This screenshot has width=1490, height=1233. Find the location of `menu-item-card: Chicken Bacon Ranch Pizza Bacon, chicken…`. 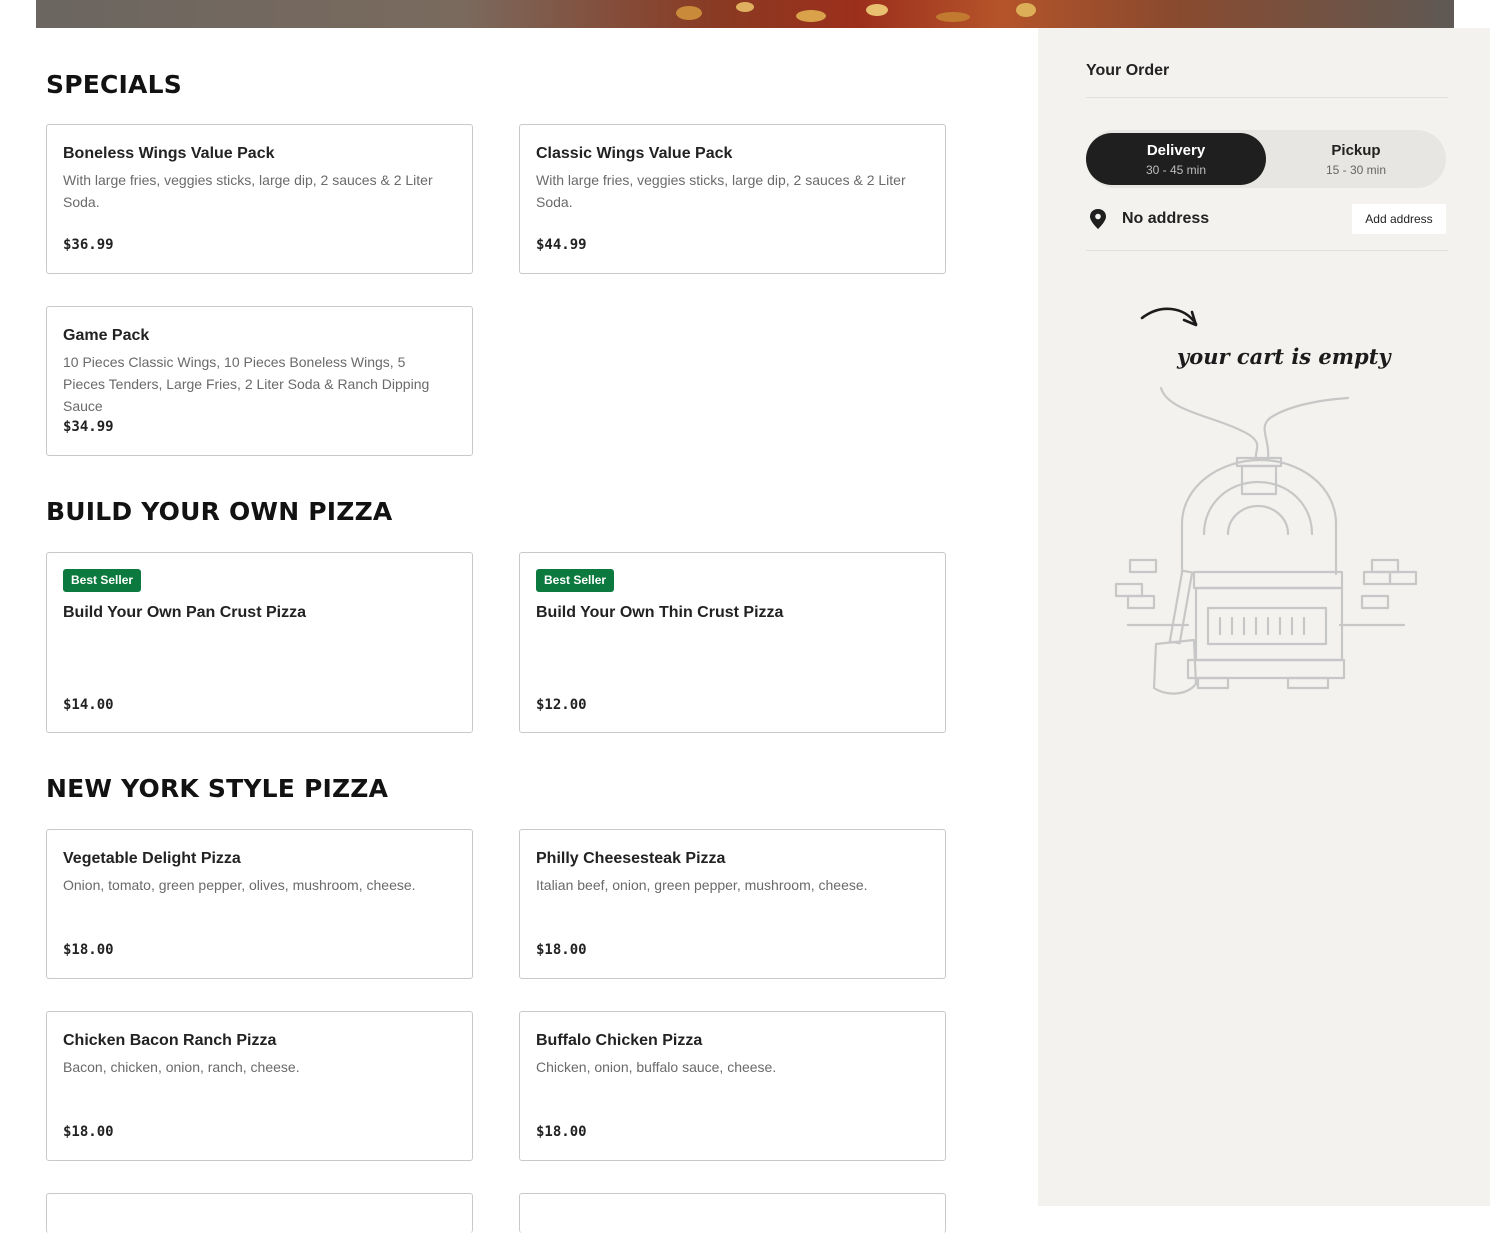

menu-item-card: Chicken Bacon Ranch Pizza Bacon, chicken… is located at coordinates (259, 1086).